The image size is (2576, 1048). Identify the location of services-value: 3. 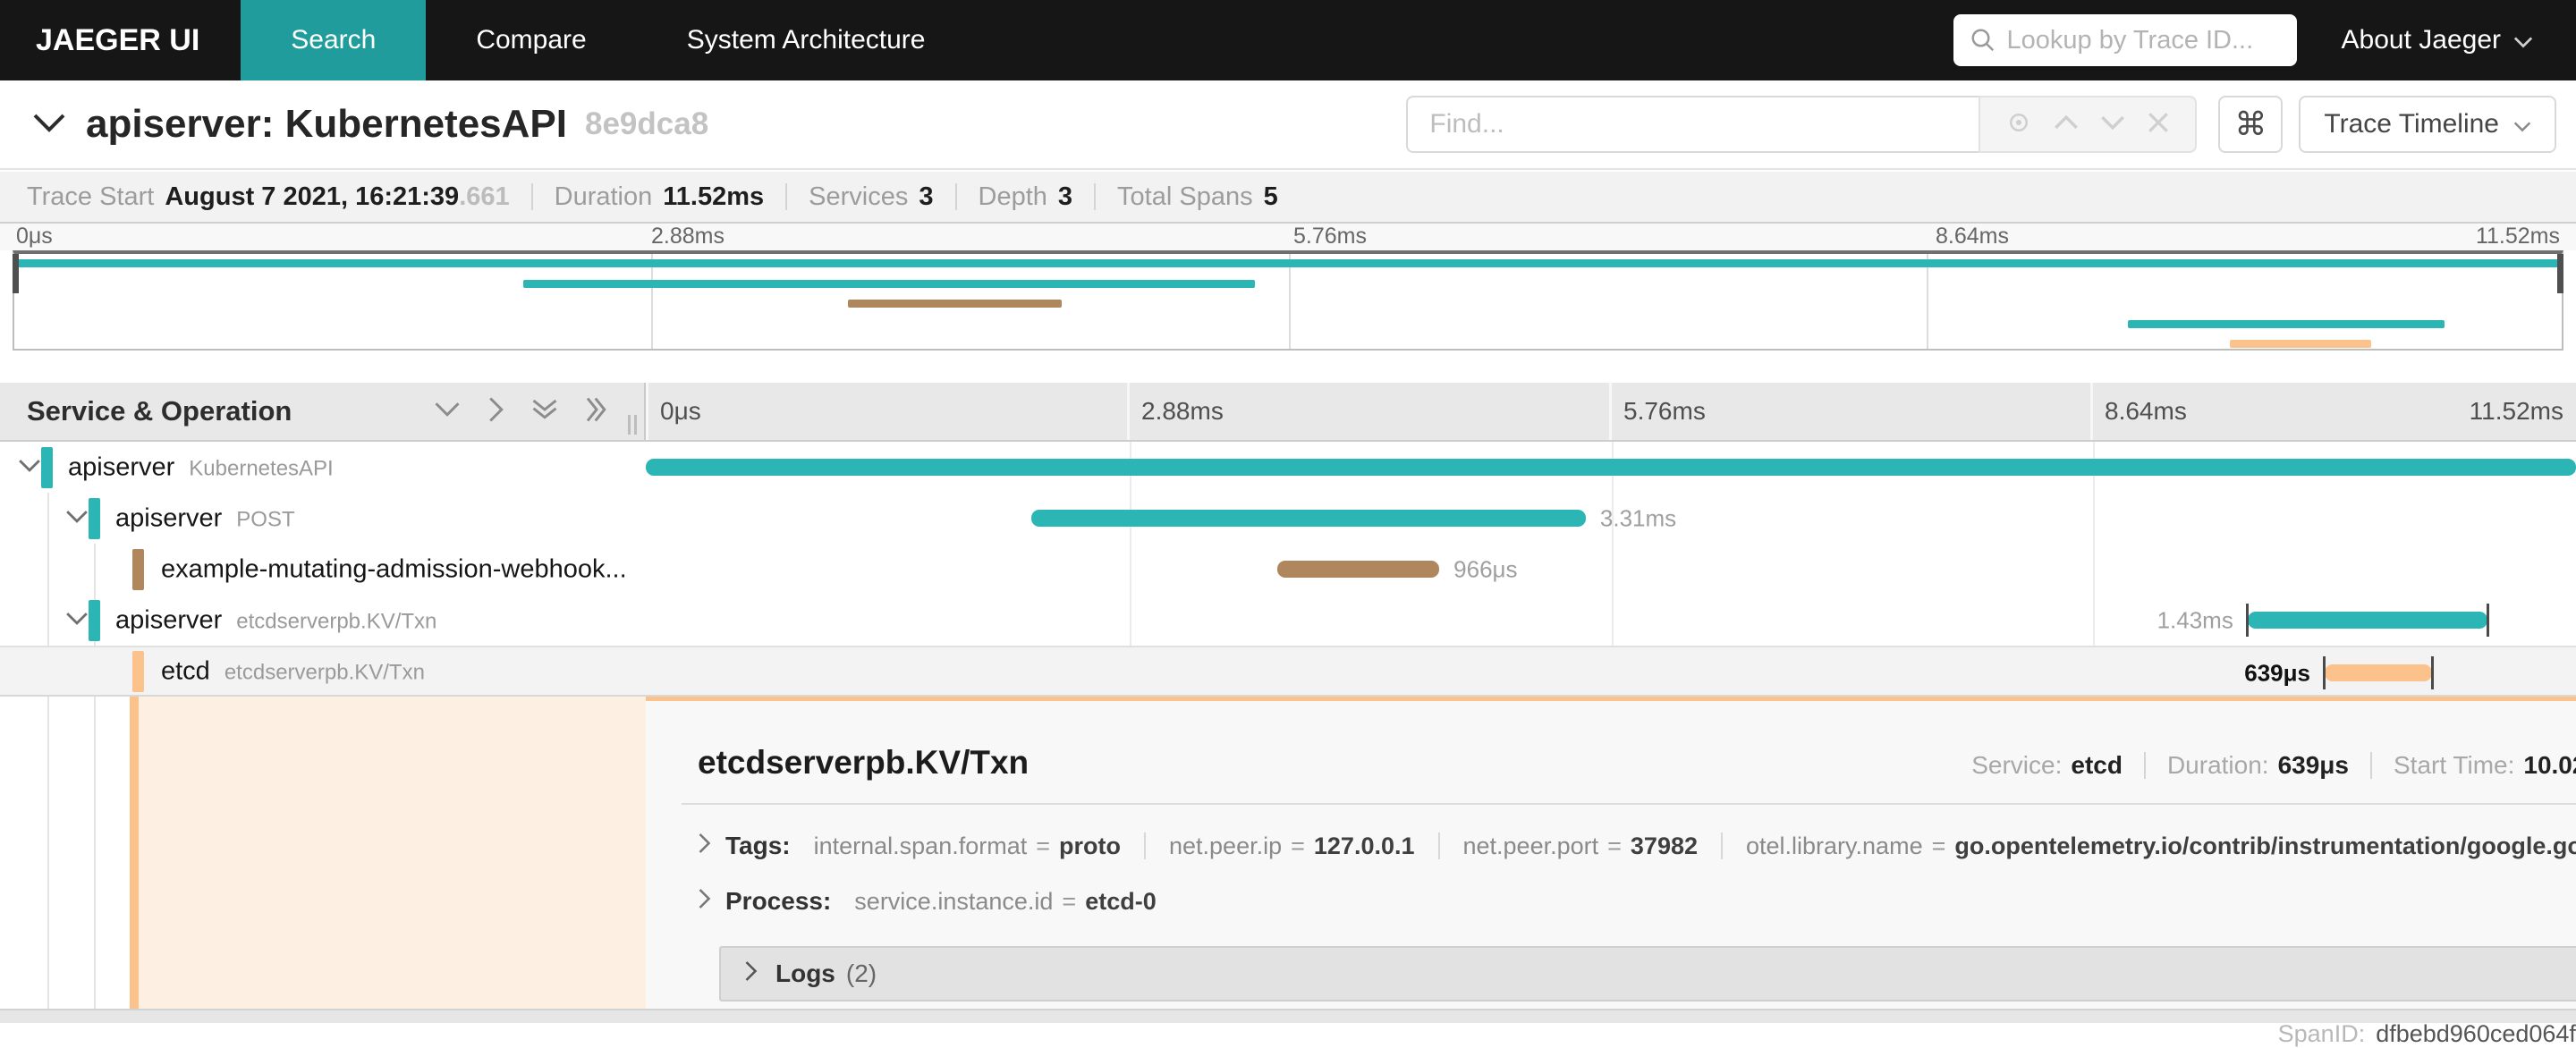
(926, 196).